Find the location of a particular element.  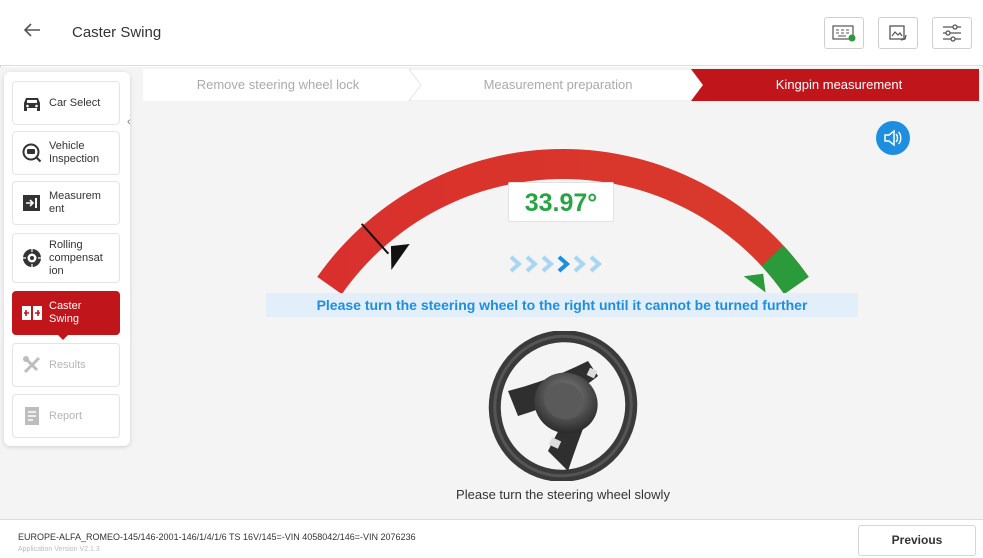

sidebar-item-car-select: Car Select is located at coordinates (66, 103).